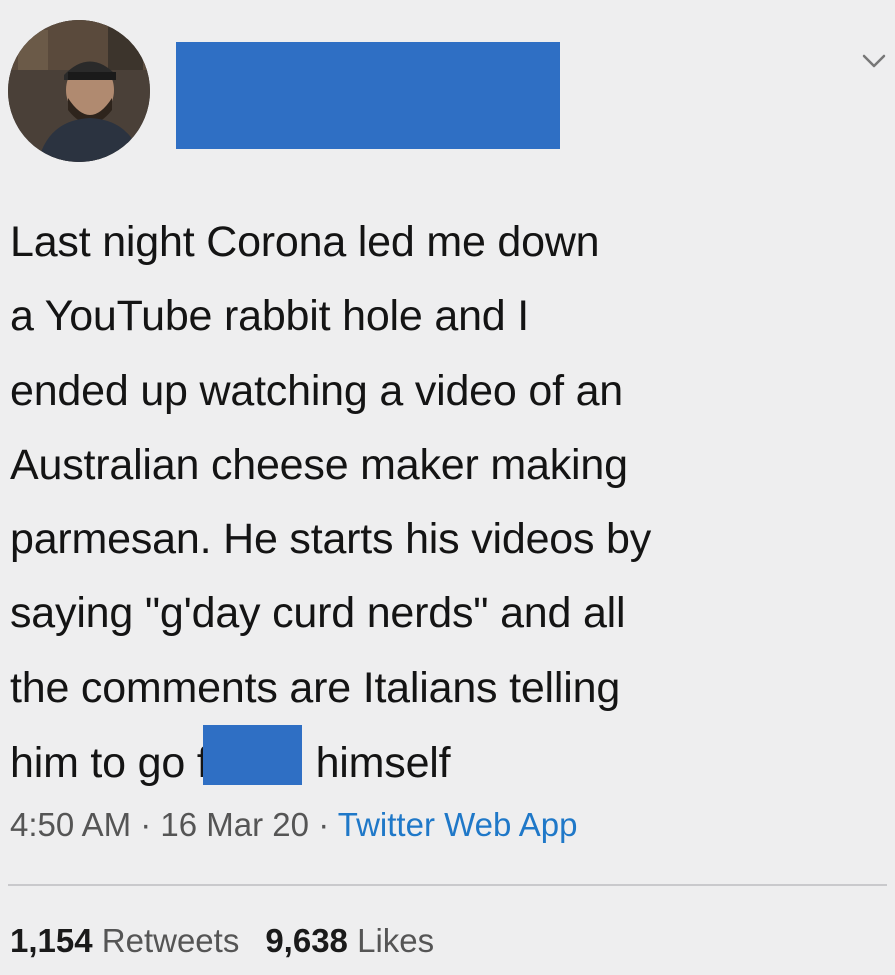  I want to click on redacted-username, so click(368, 95).